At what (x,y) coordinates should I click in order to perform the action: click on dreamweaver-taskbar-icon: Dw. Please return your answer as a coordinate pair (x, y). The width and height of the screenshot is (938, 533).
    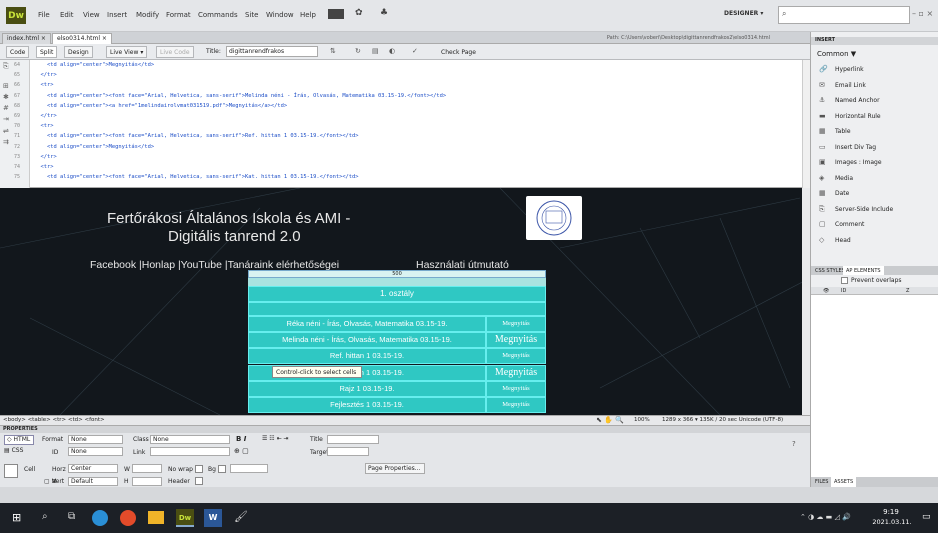
    Looking at the image, I should click on (185, 518).